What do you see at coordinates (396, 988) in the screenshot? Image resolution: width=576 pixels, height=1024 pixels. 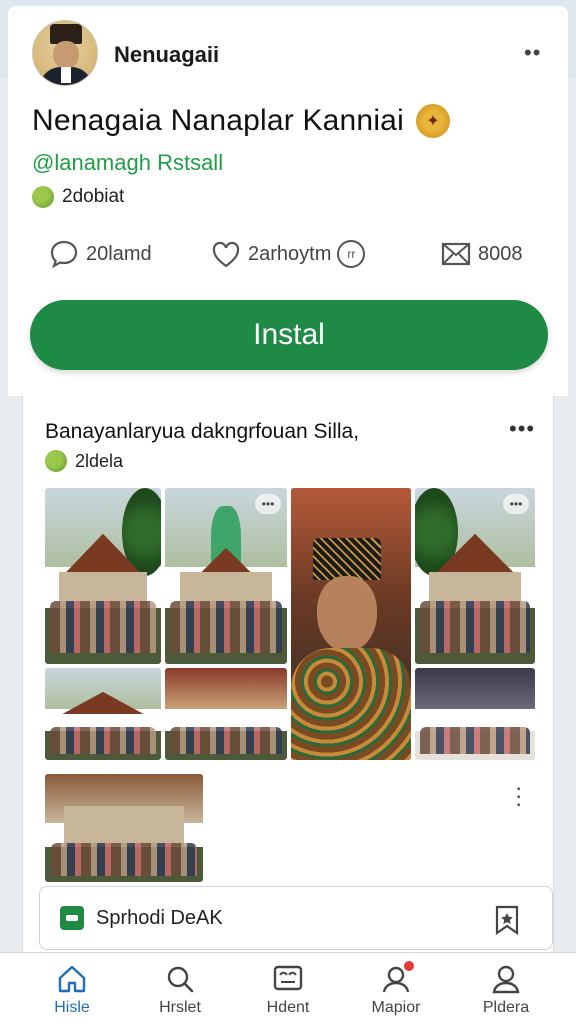 I see `nav-notifications: Mapior` at bounding box center [396, 988].